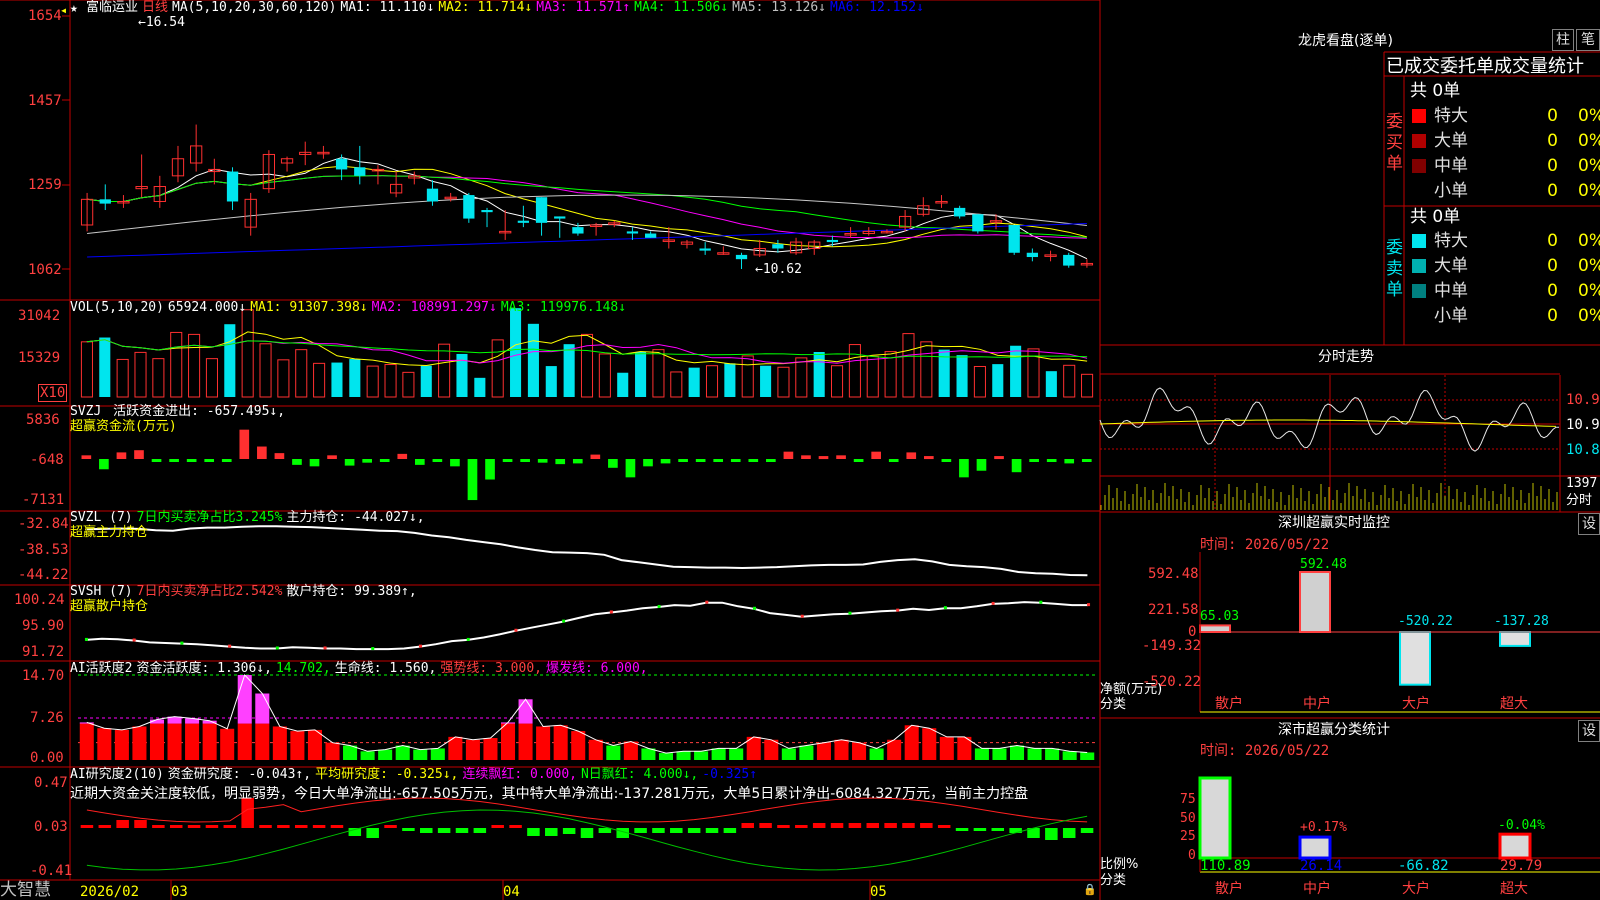 Image resolution: width=1600 pixels, height=900 pixels. I want to click on prev-arrow-icon: ◂, so click(63, 10).